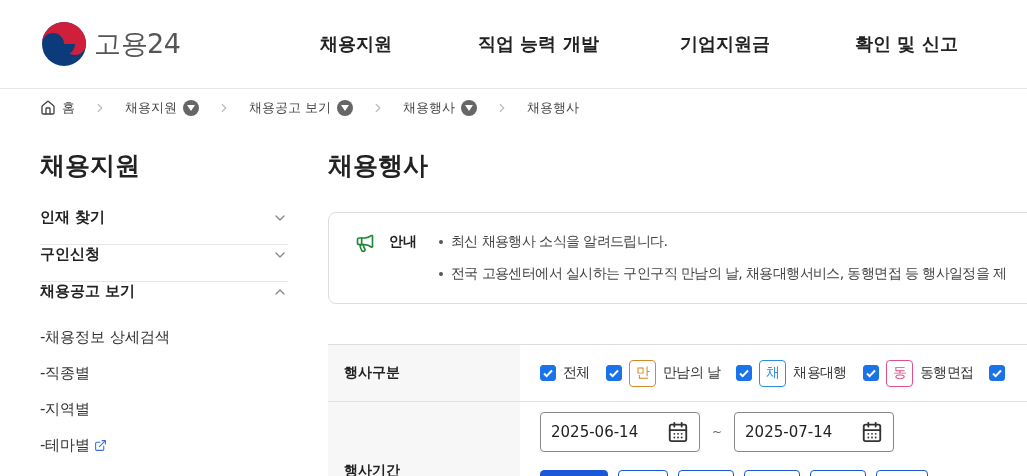 This screenshot has height=476, width=1027. Describe the element at coordinates (164, 337) in the screenshot. I see `sidebar-subitem: -채용정보 상세검색` at that location.